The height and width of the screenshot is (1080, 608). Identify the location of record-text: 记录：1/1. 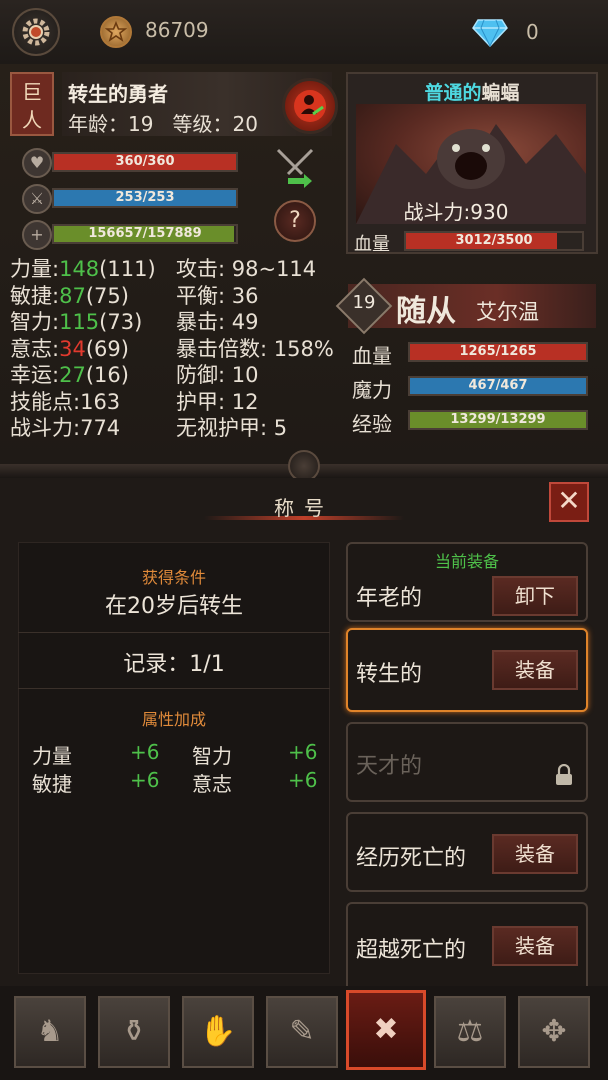
(174, 664).